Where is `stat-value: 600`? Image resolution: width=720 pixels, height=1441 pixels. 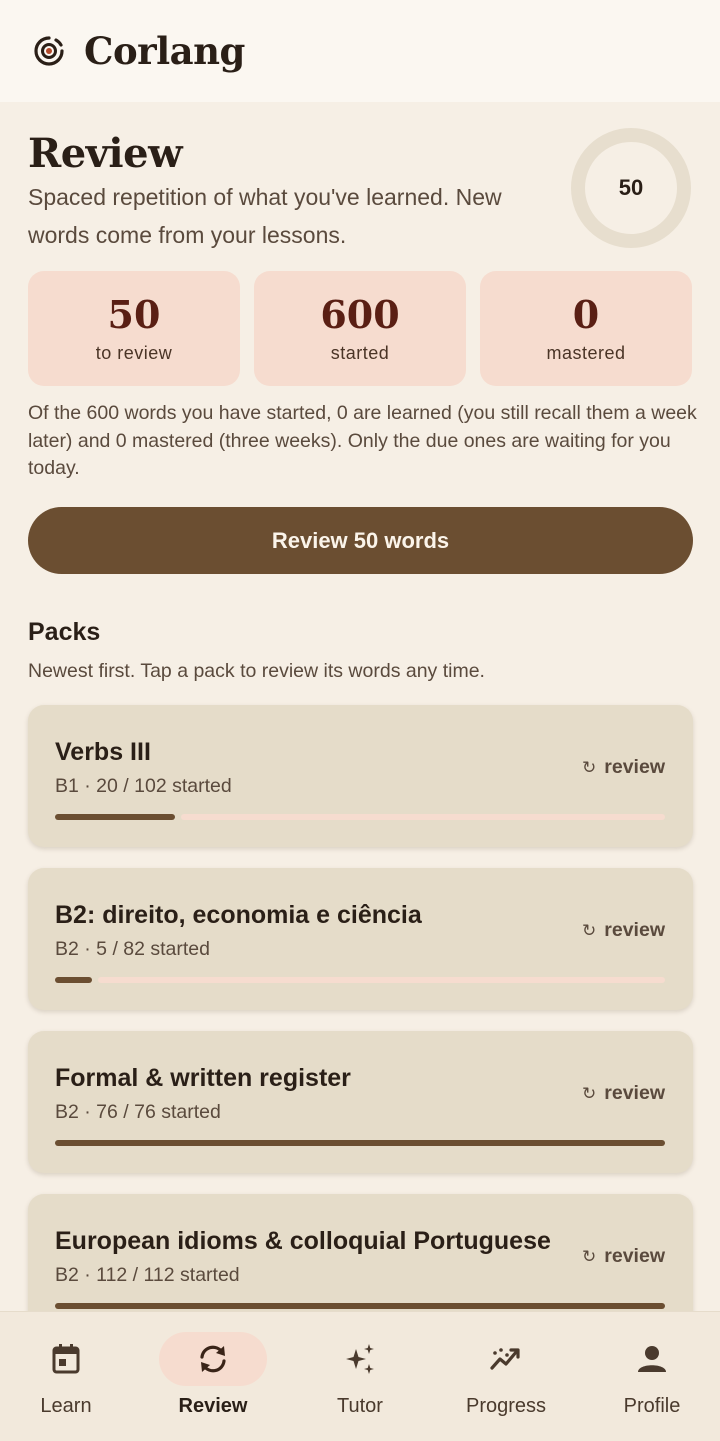
stat-value: 600 is located at coordinates (360, 314).